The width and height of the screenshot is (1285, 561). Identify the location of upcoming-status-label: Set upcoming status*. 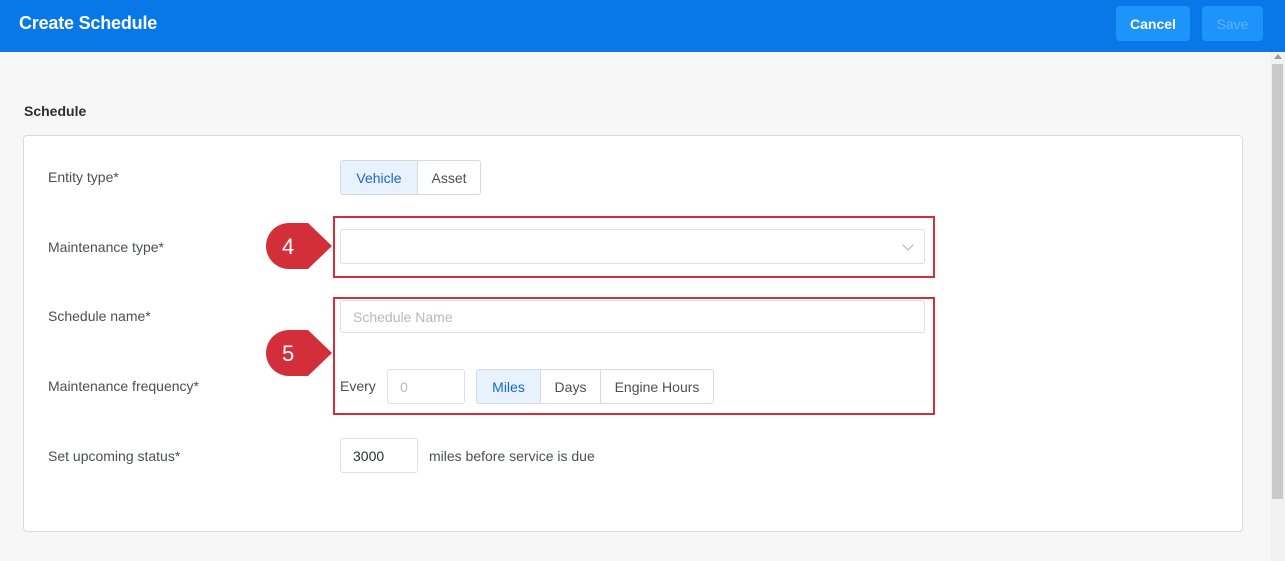
(114, 456).